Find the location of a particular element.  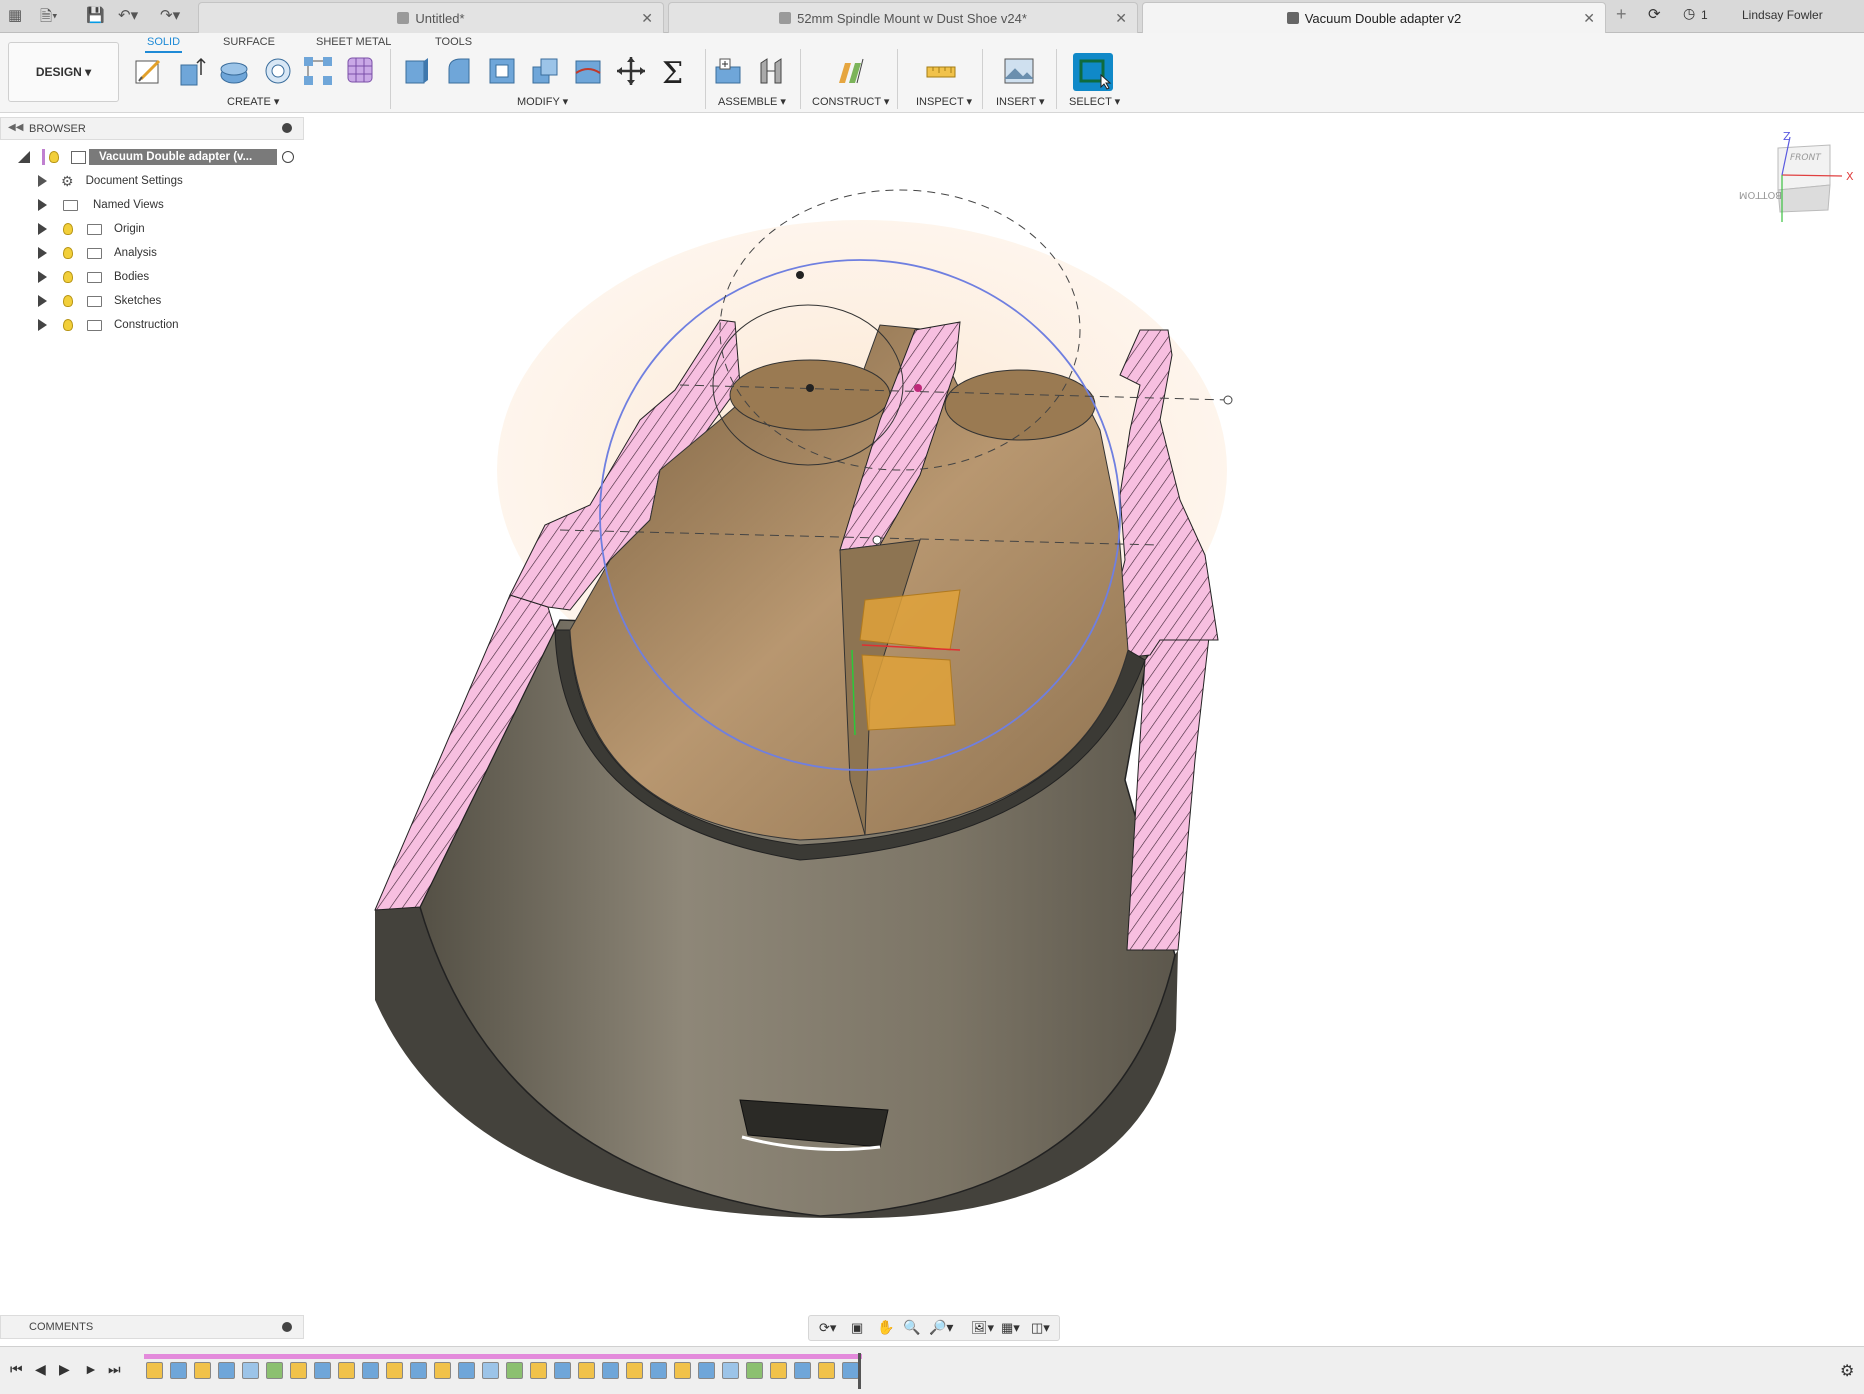

tab-solid: SOLID is located at coordinates (164, 43).